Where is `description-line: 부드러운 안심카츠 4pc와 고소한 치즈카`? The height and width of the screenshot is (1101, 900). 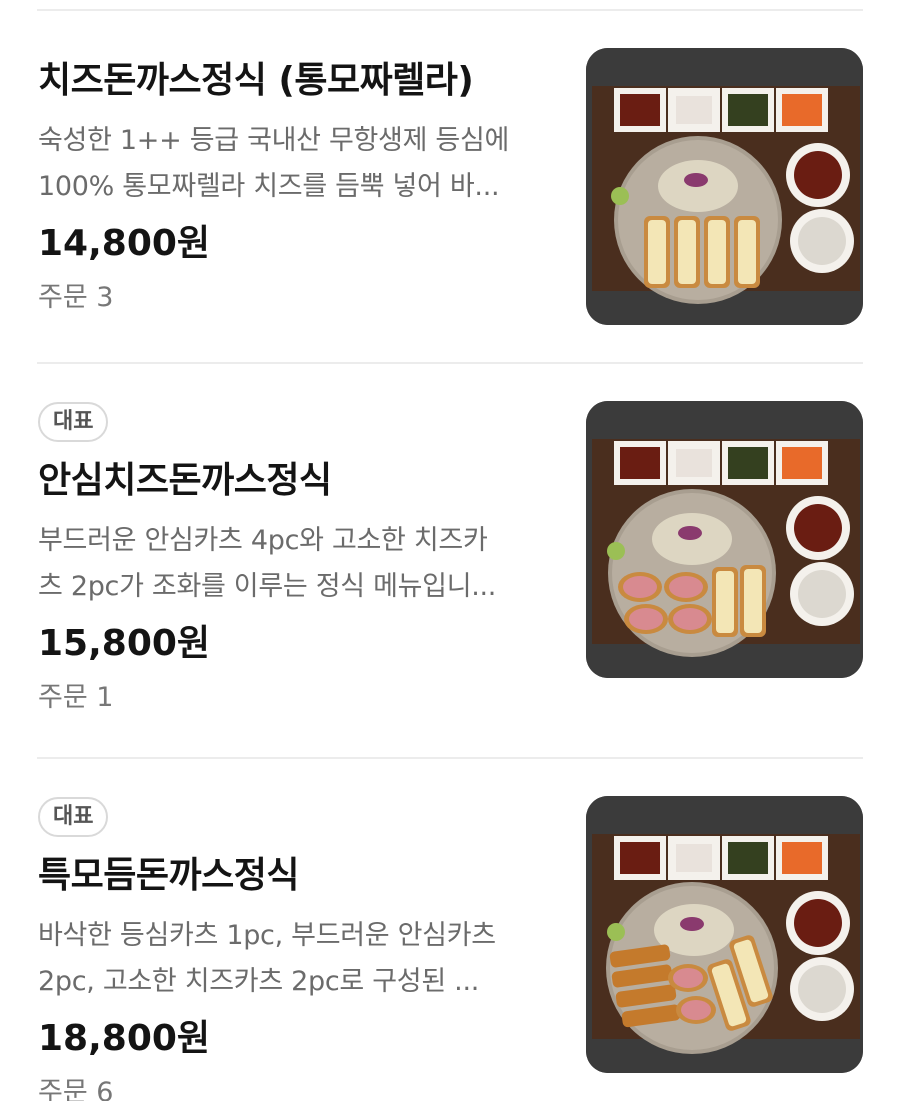 description-line: 부드러운 안심카츠 4pc와 고소한 치즈카 is located at coordinates (263, 540).